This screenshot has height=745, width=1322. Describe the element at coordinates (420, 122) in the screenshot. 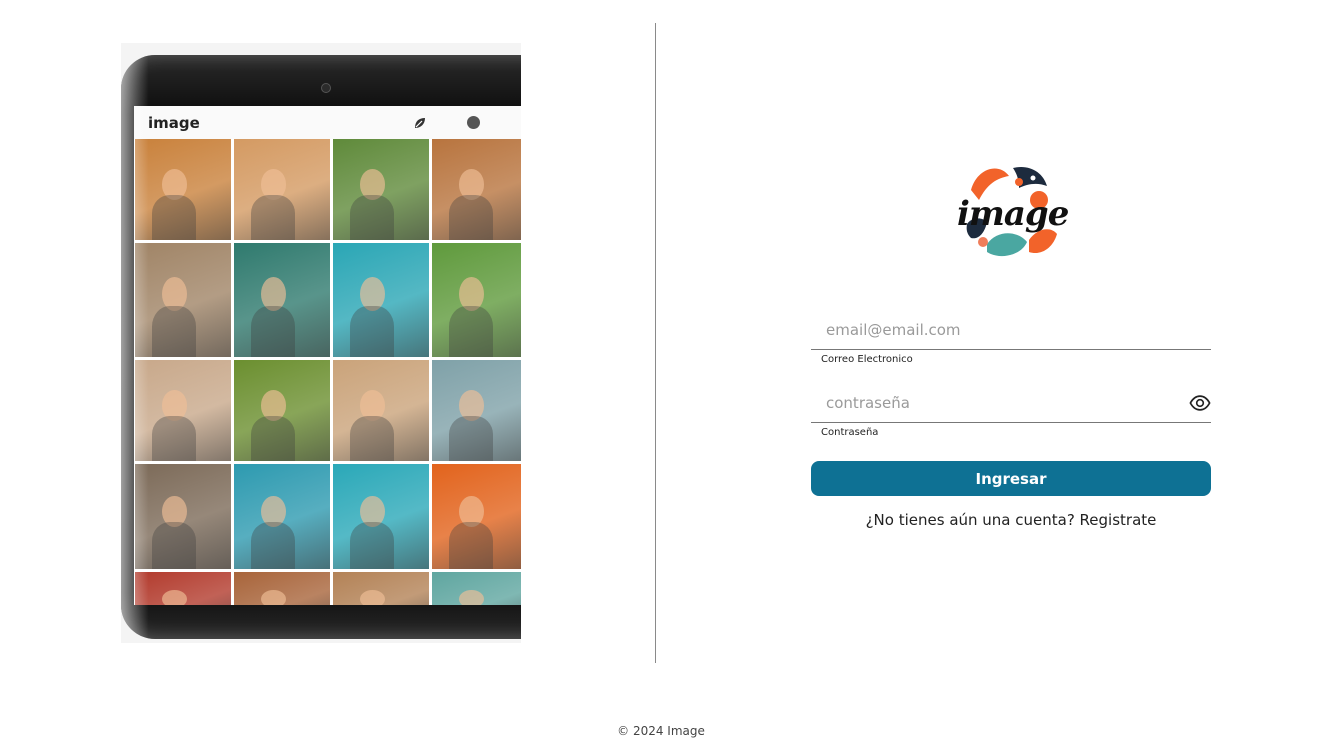

I see `leaf-icon` at that location.